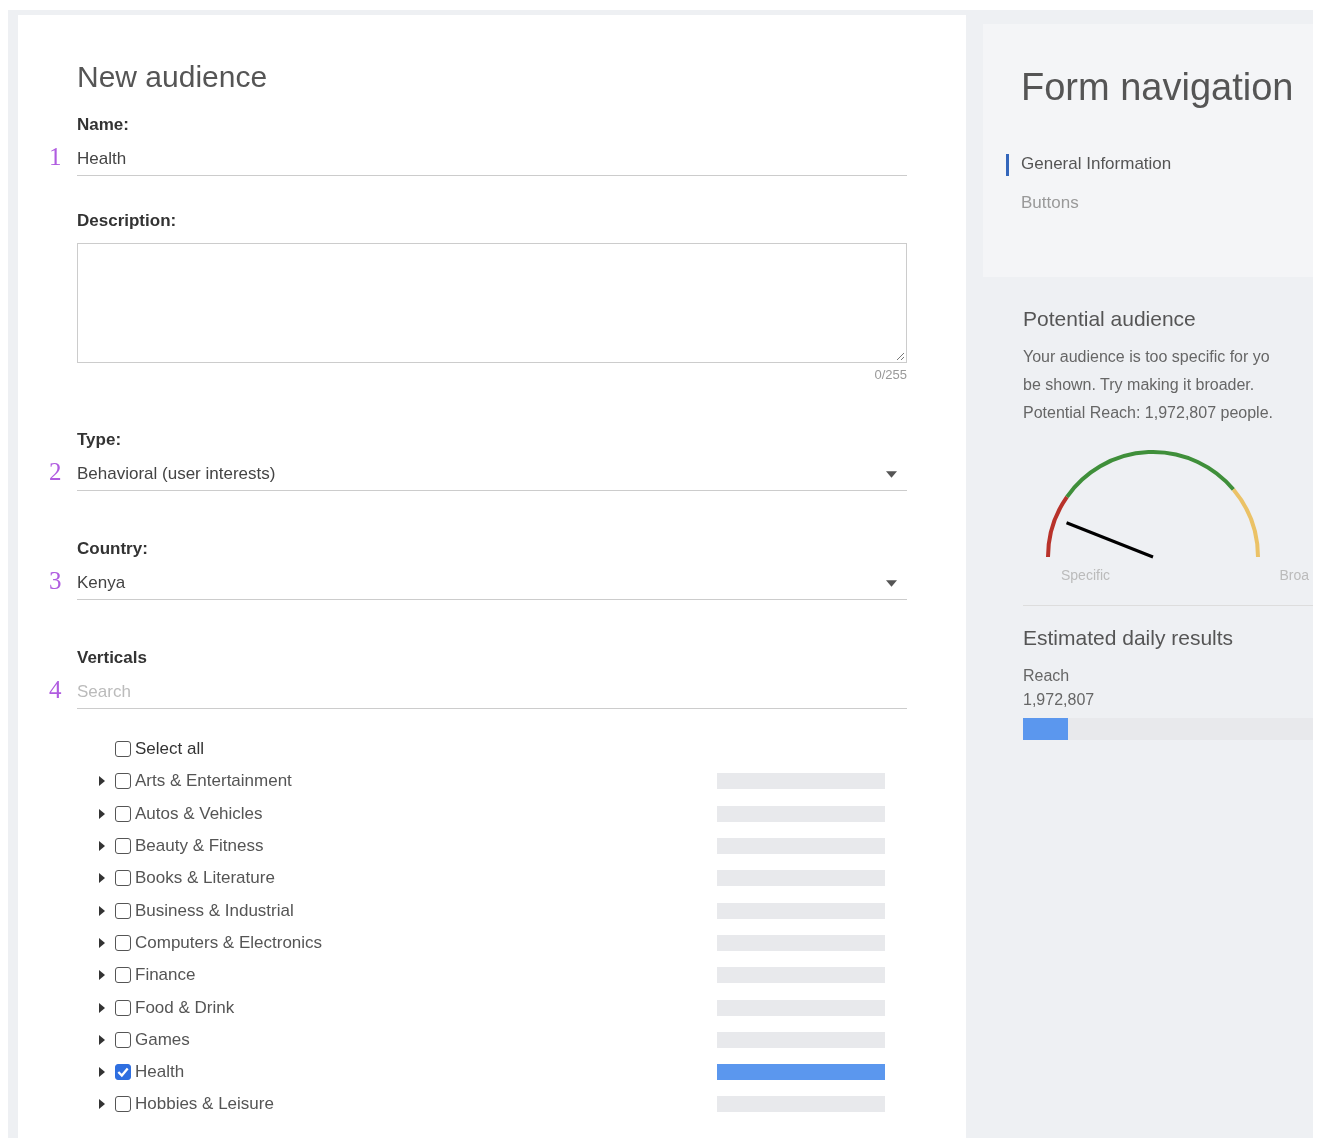 The height and width of the screenshot is (1138, 1322). I want to click on message-text: Your audience is too specific for yo, so click(1147, 357).